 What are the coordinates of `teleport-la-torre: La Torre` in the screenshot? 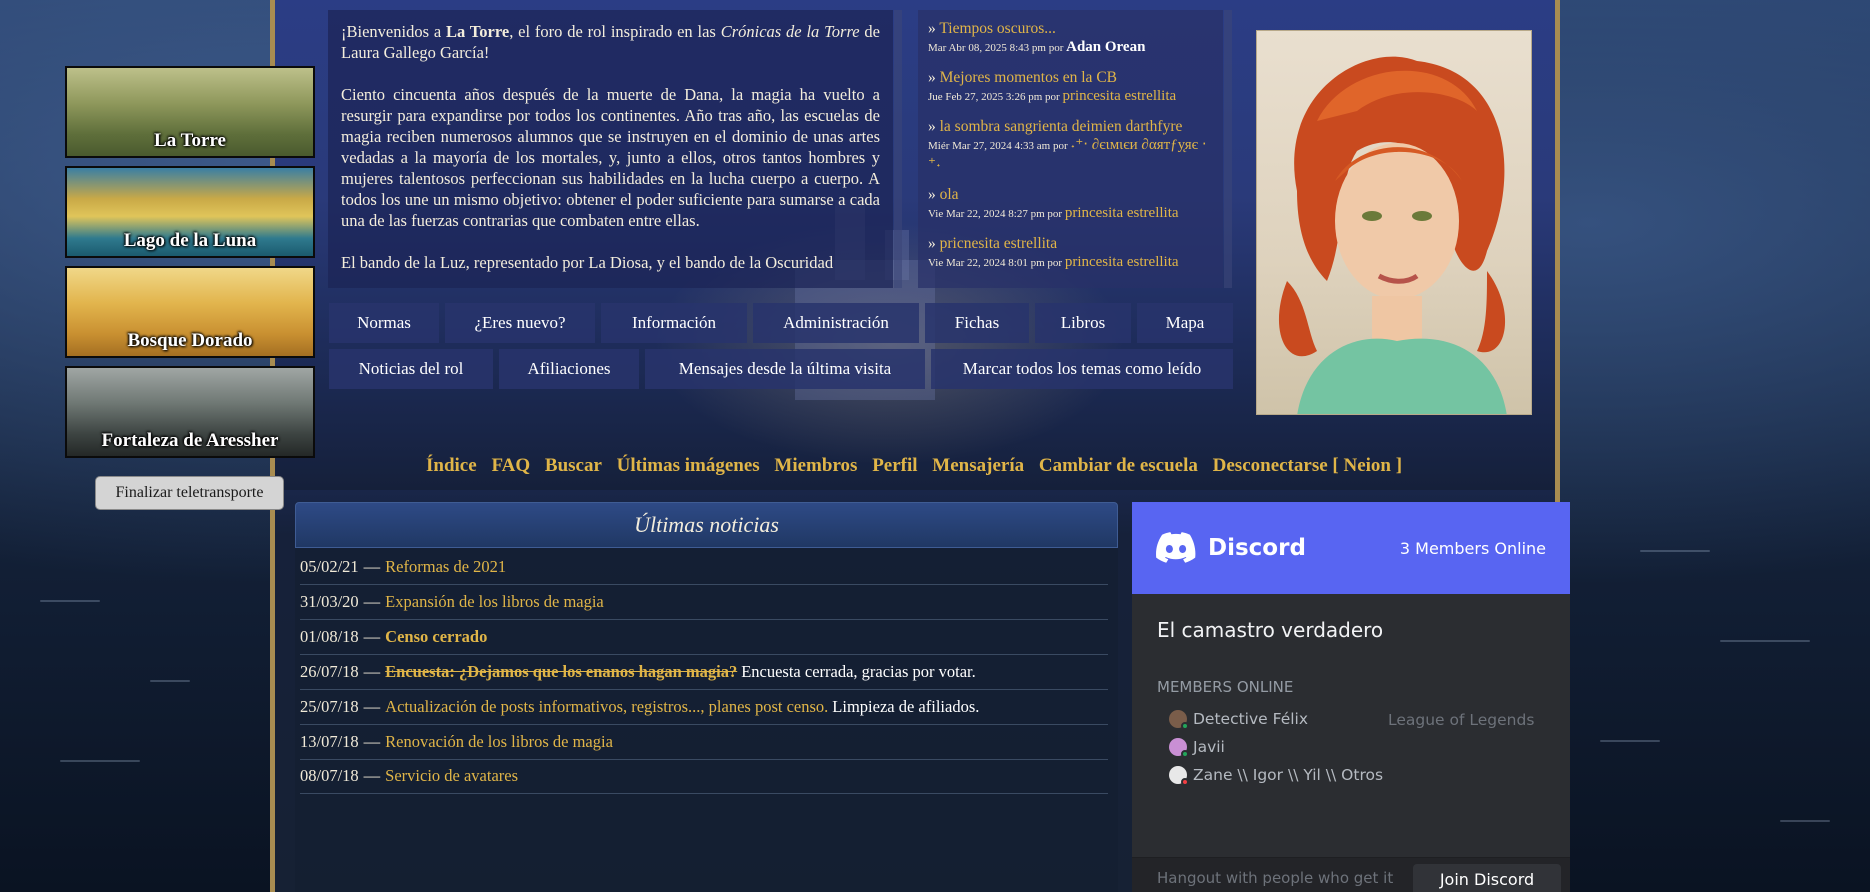 It's located at (190, 112).